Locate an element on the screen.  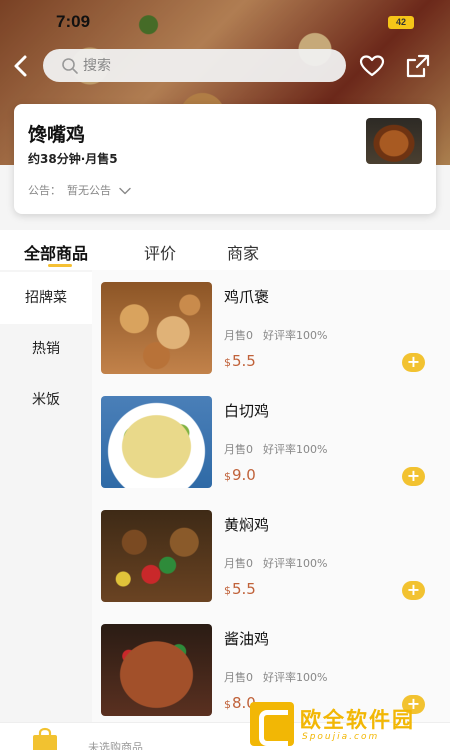
shop-info-card: 馋嘴鸡 约38分钟·月售5 公告： 暂无公告 is located at coordinates (225, 159).